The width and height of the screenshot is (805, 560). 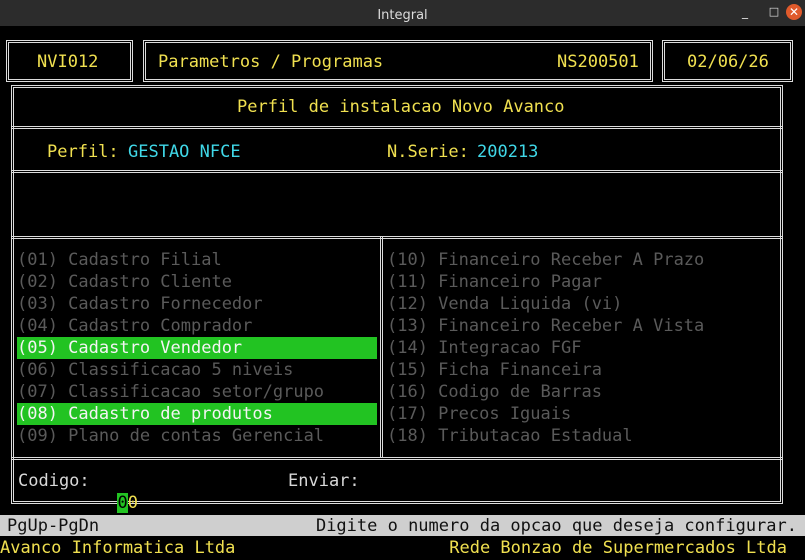 I want to click on menu-item-16: (16) Codigo de Barras, so click(x=582, y=392).